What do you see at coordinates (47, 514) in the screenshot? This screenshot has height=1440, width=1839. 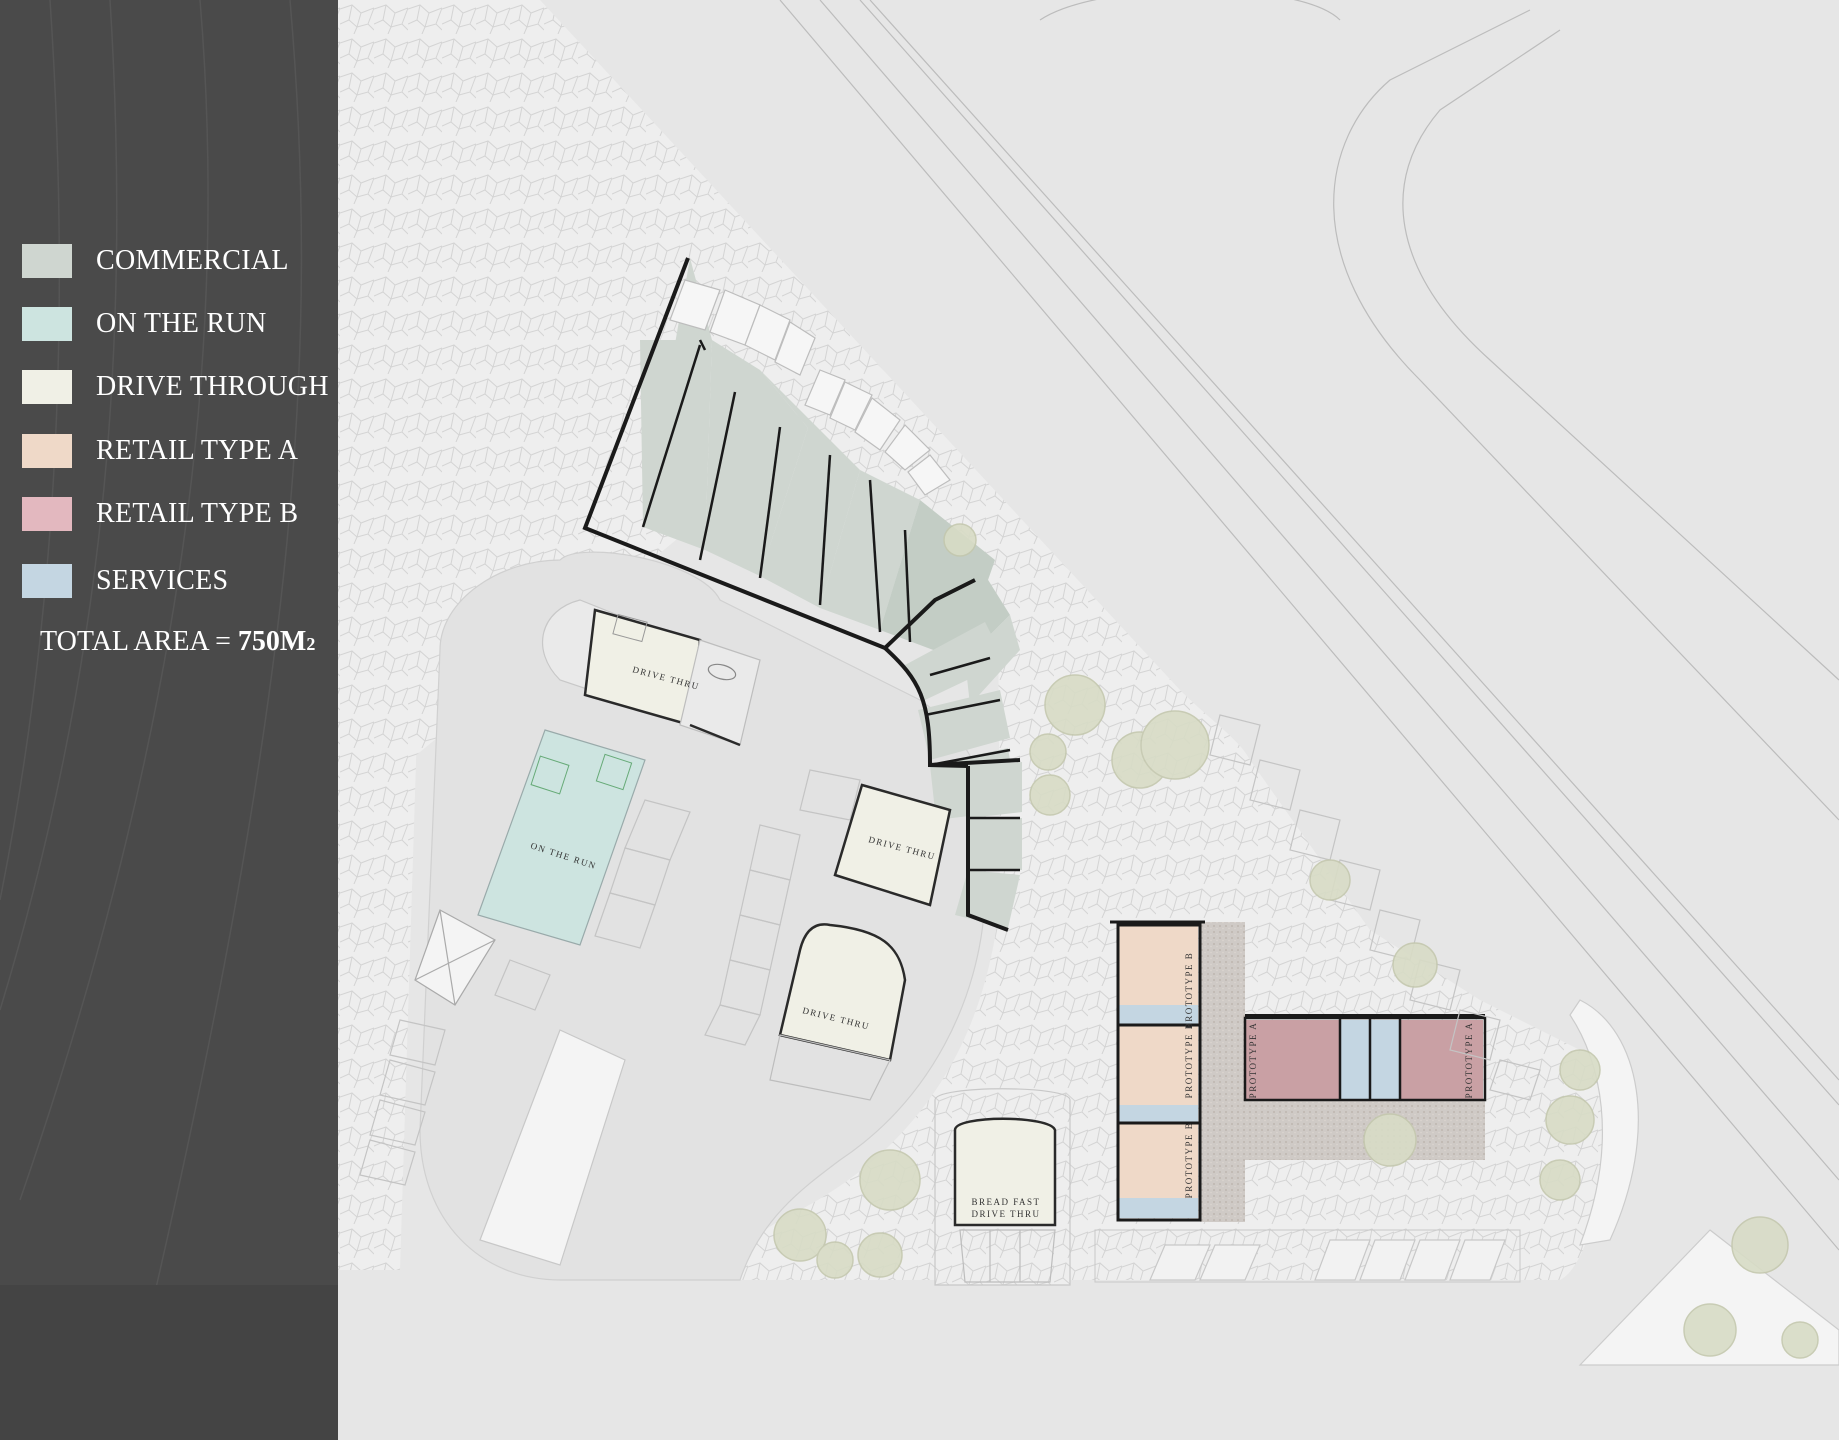 I see `legend-swatch-retail-type-b` at bounding box center [47, 514].